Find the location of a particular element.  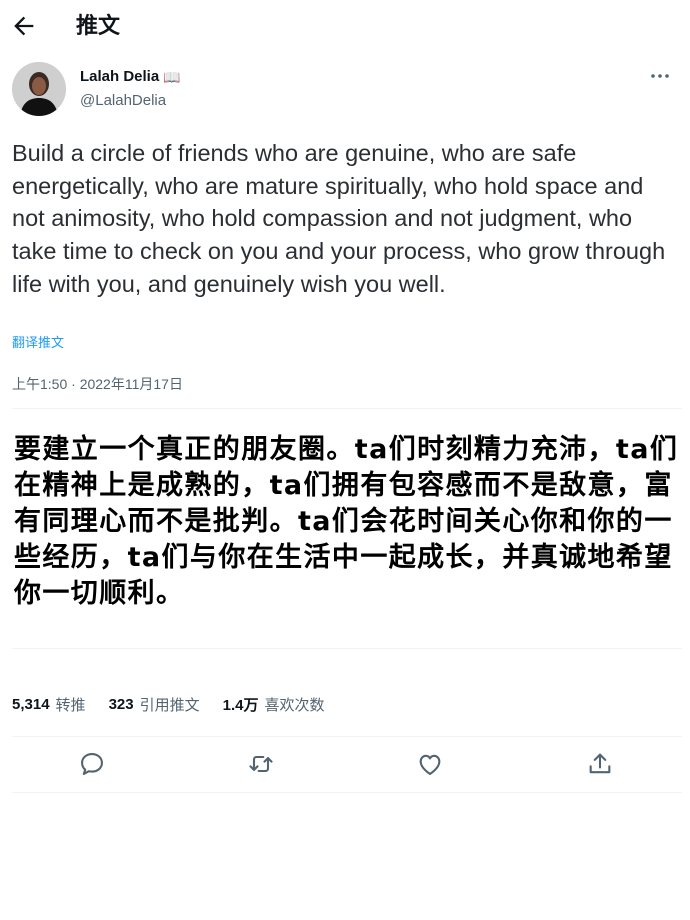

translate-tweet-link: 翻译推文 is located at coordinates (38, 343).